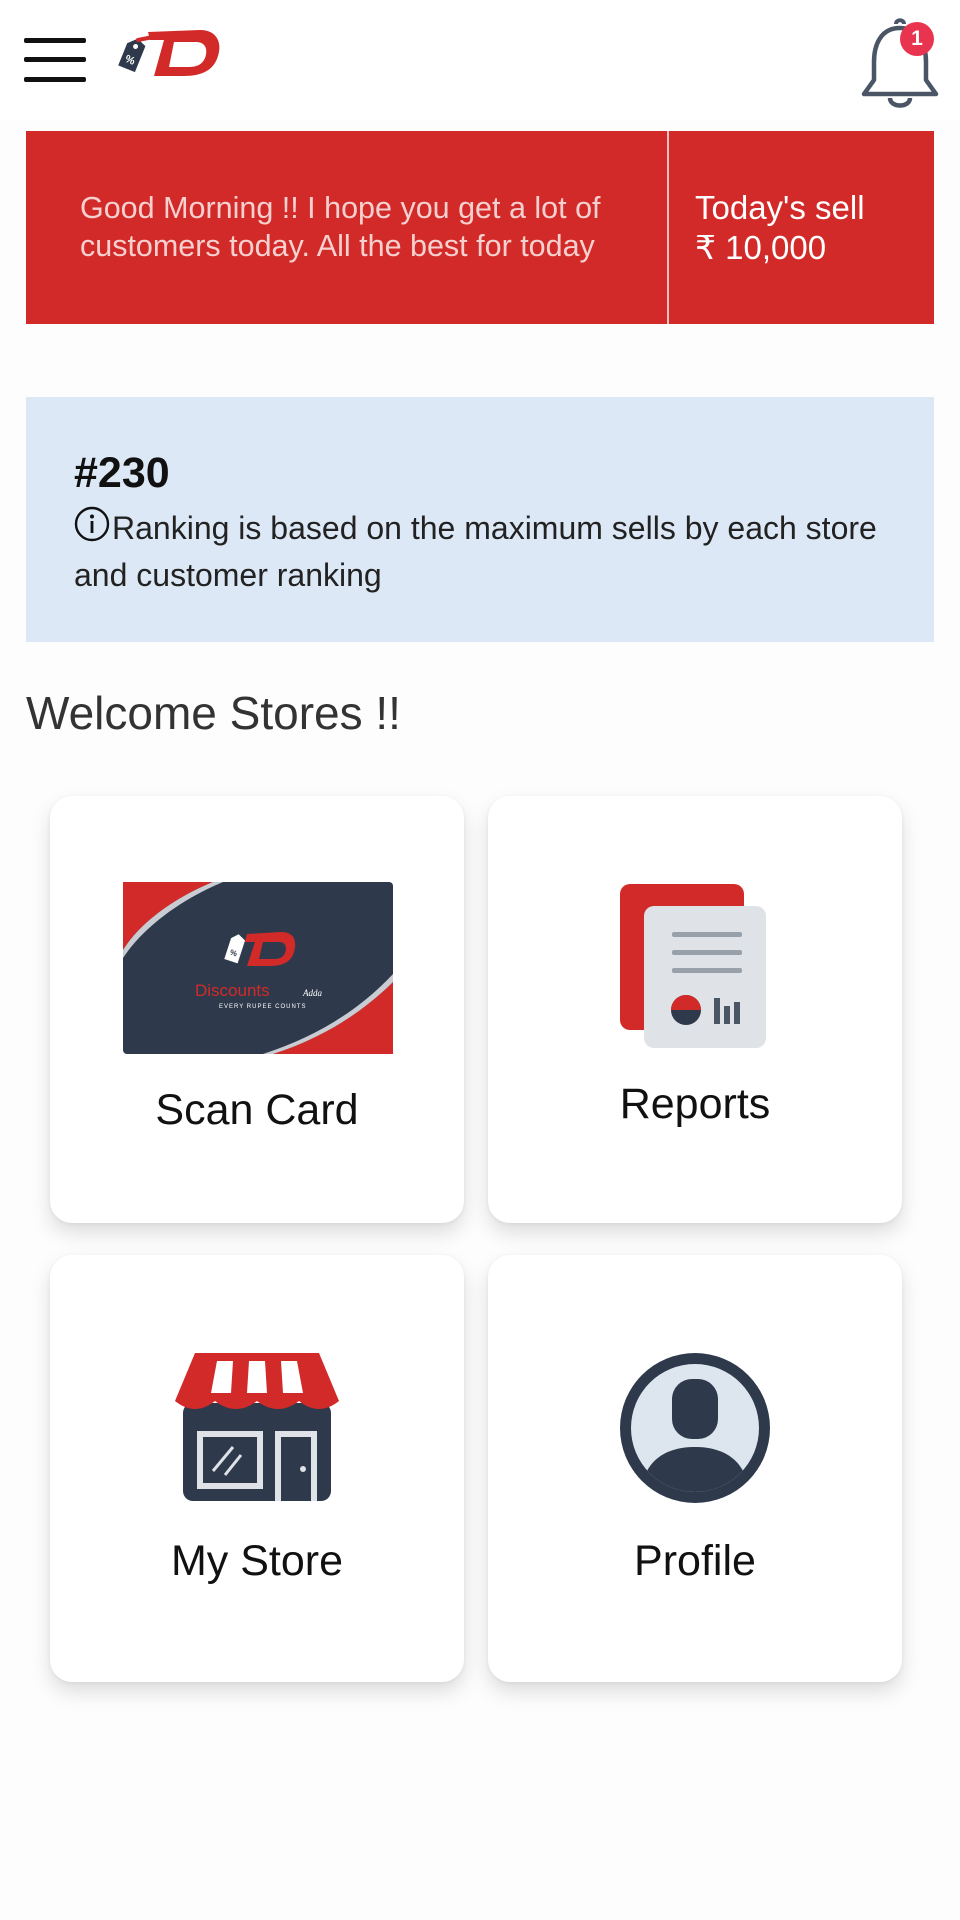 The width and height of the screenshot is (960, 1920). What do you see at coordinates (695, 1104) in the screenshot?
I see `reports-label: Reports` at bounding box center [695, 1104].